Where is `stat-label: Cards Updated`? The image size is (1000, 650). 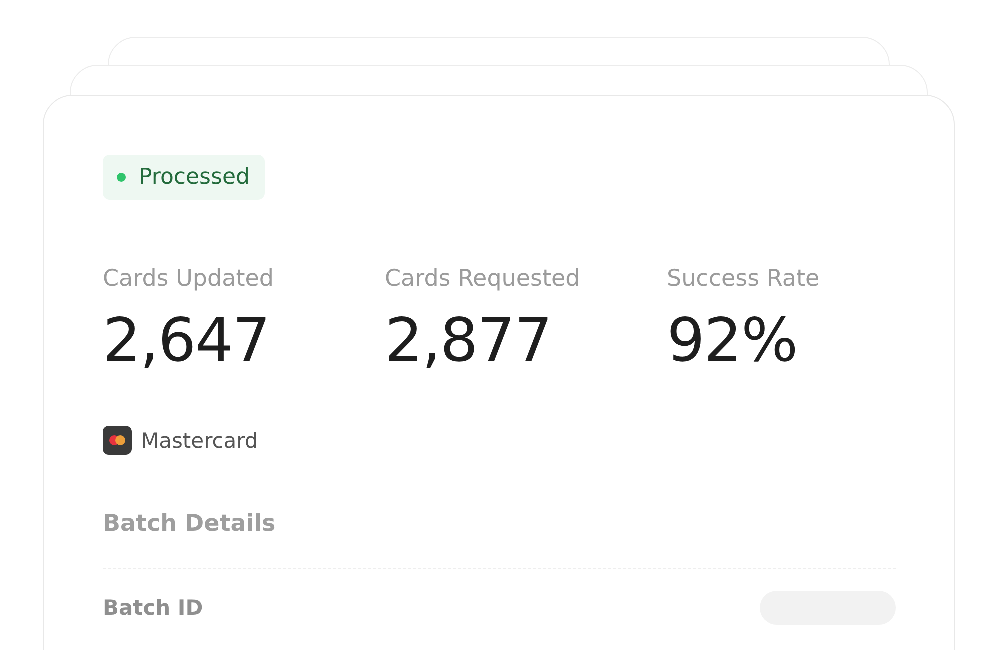 stat-label: Cards Updated is located at coordinates (189, 279).